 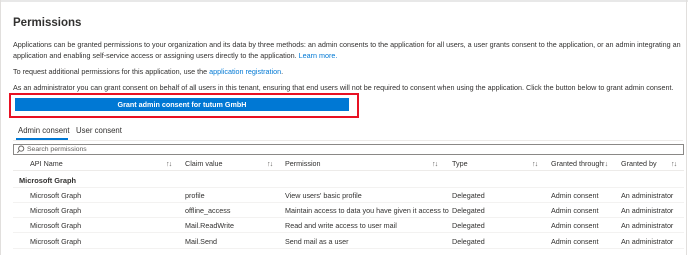 I want to click on cell-permission: Send mail as a user, so click(x=317, y=241).